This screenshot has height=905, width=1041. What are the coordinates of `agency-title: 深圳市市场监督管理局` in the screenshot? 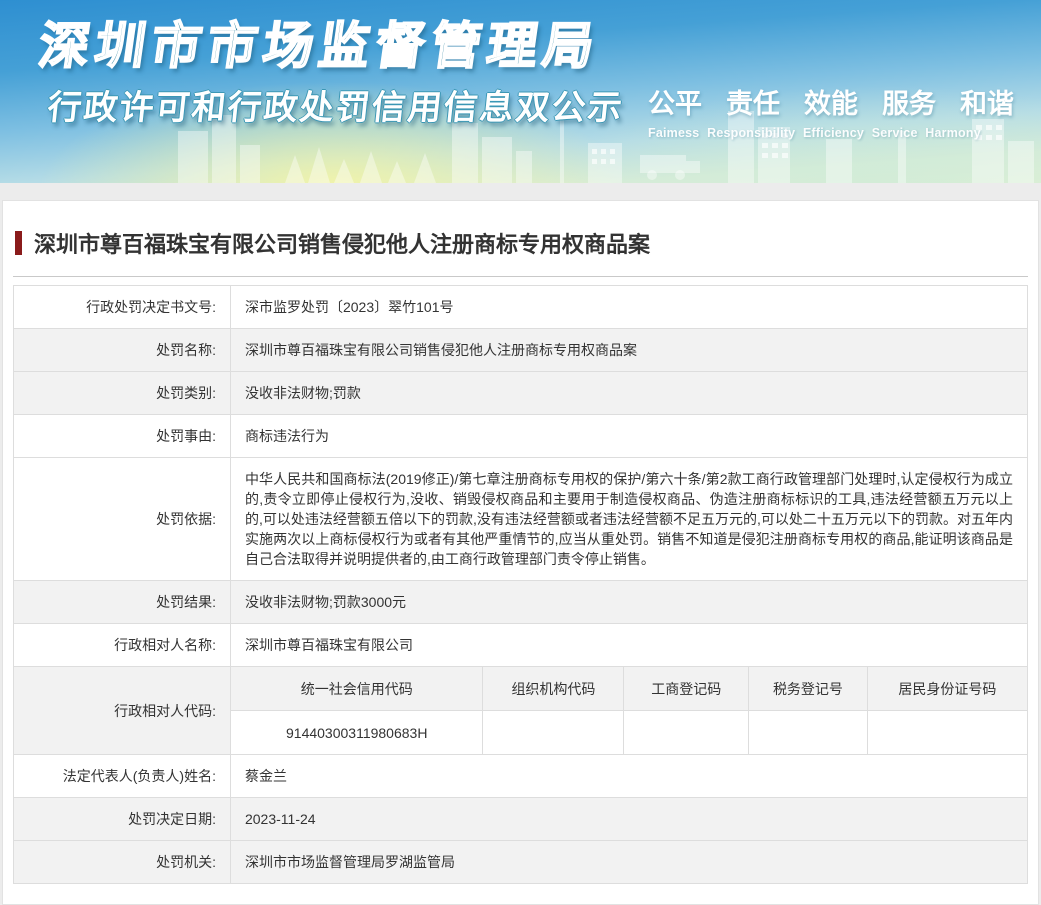 It's located at (320, 46).